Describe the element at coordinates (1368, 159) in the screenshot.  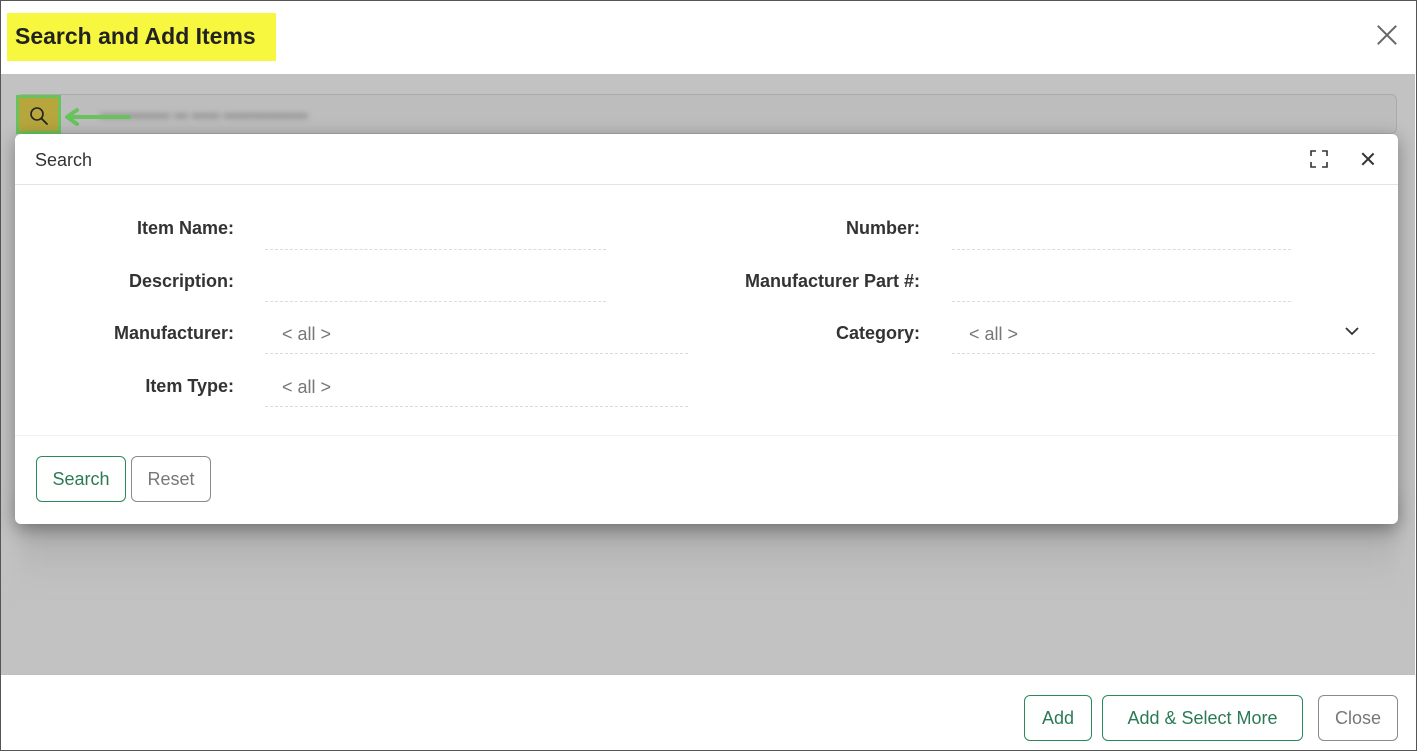
I see `modal-close-icon` at that location.